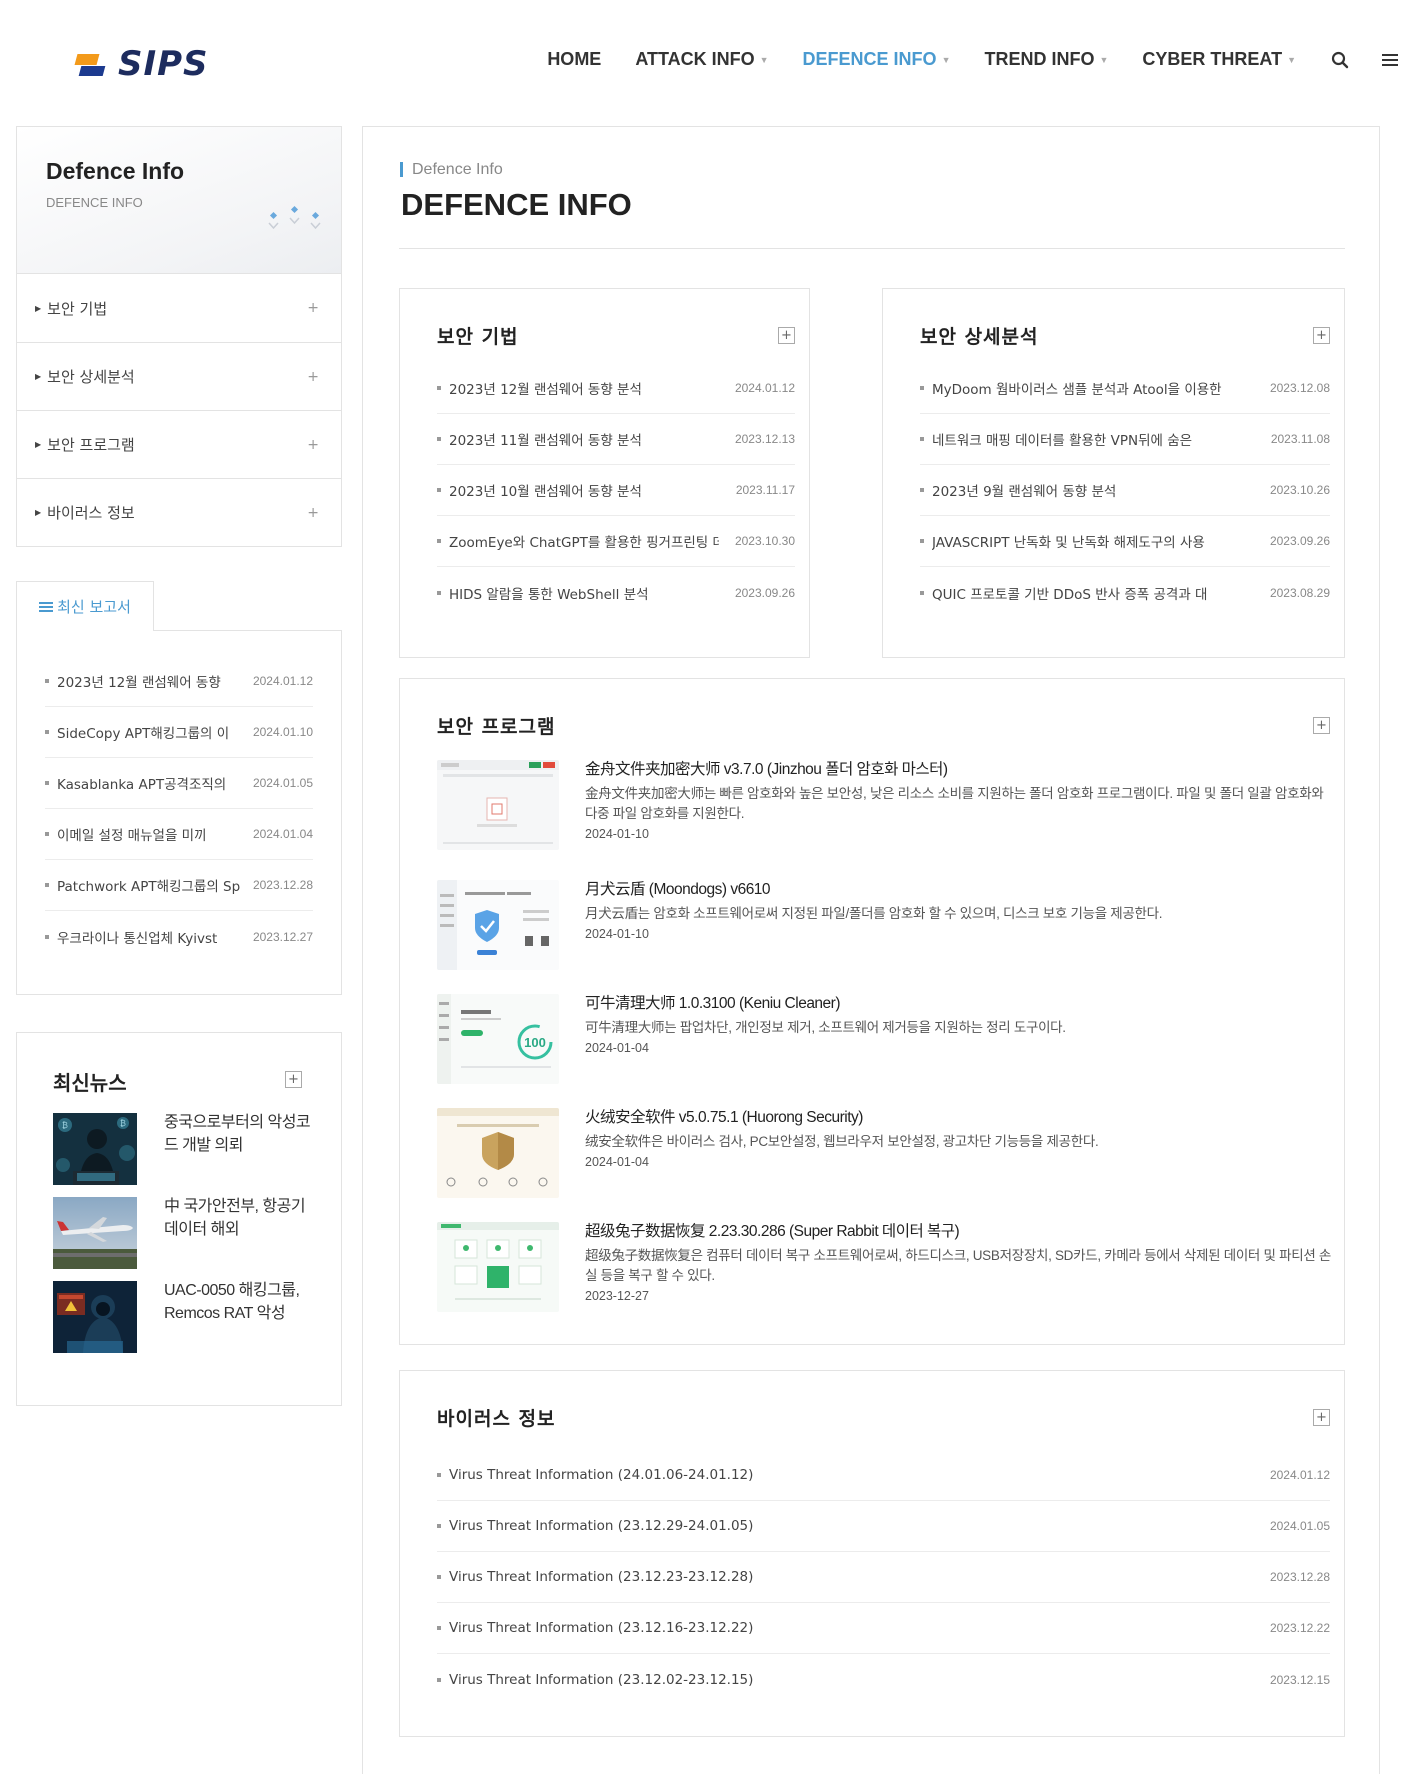 This screenshot has width=1414, height=1774. I want to click on list-item: Patchwork APT해킹그룹의 Sp 2023.12.28, so click(179, 885).